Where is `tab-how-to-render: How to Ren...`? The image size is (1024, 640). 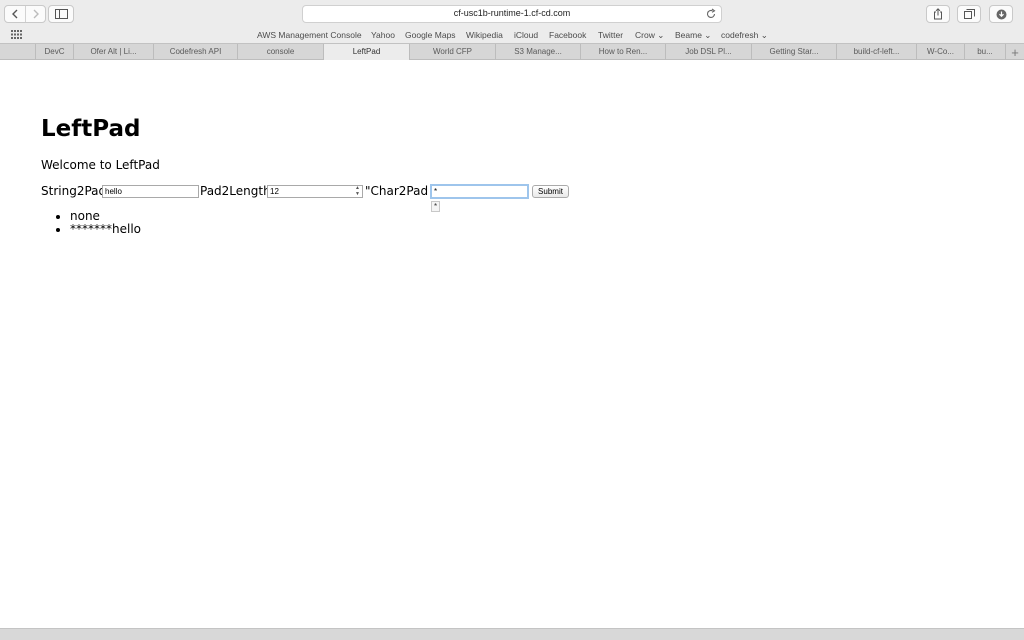 tab-how-to-render: How to Ren... is located at coordinates (623, 52).